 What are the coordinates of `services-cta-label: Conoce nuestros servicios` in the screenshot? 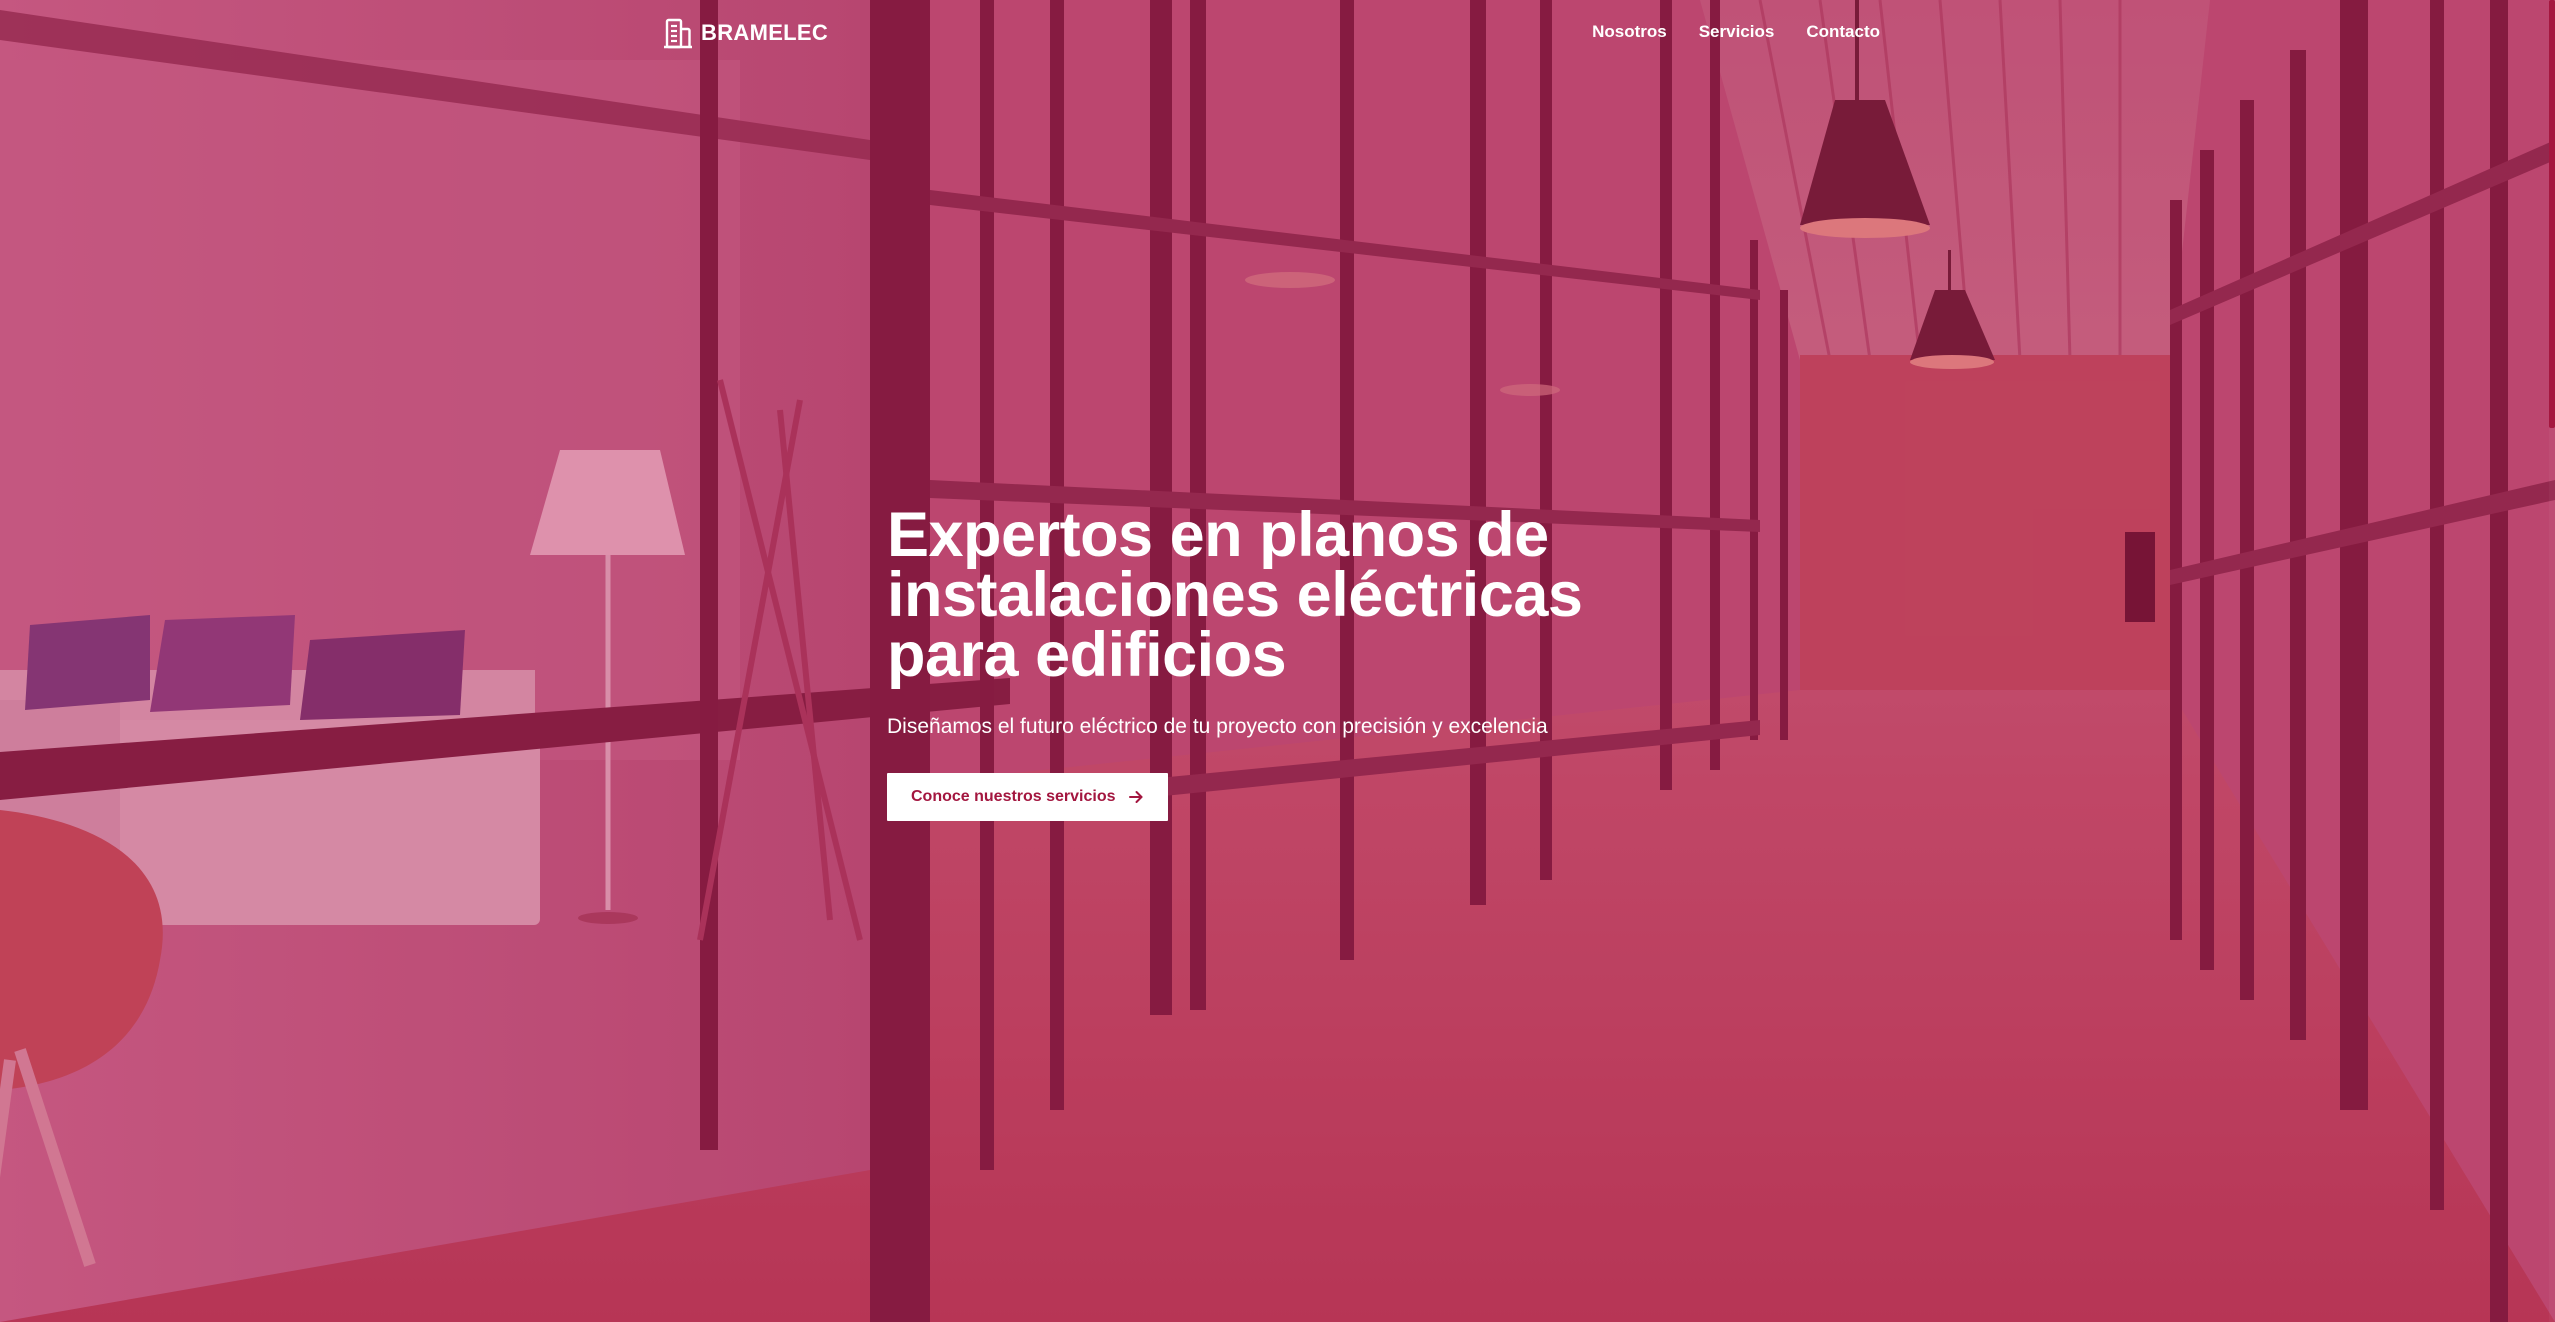 It's located at (1013, 796).